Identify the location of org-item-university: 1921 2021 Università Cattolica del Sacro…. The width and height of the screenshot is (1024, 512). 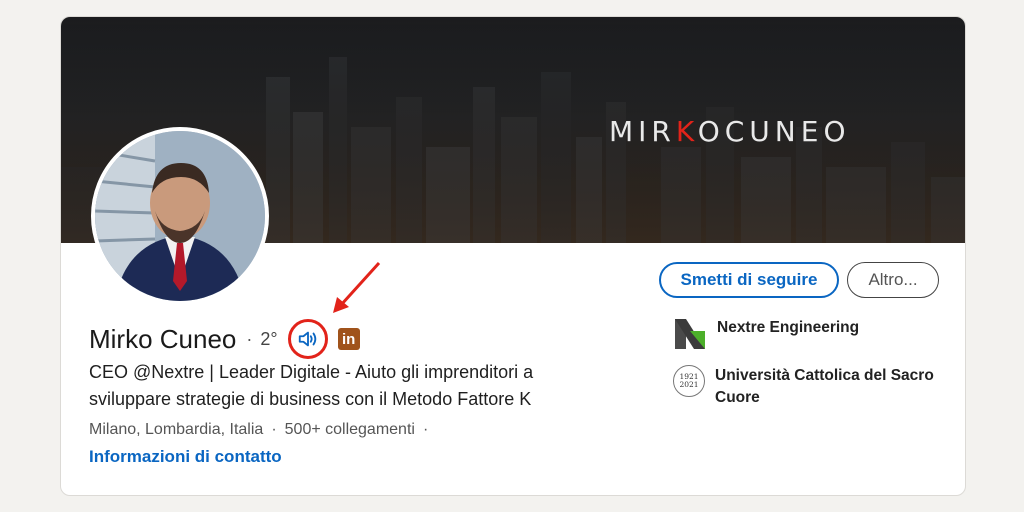
(809, 387).